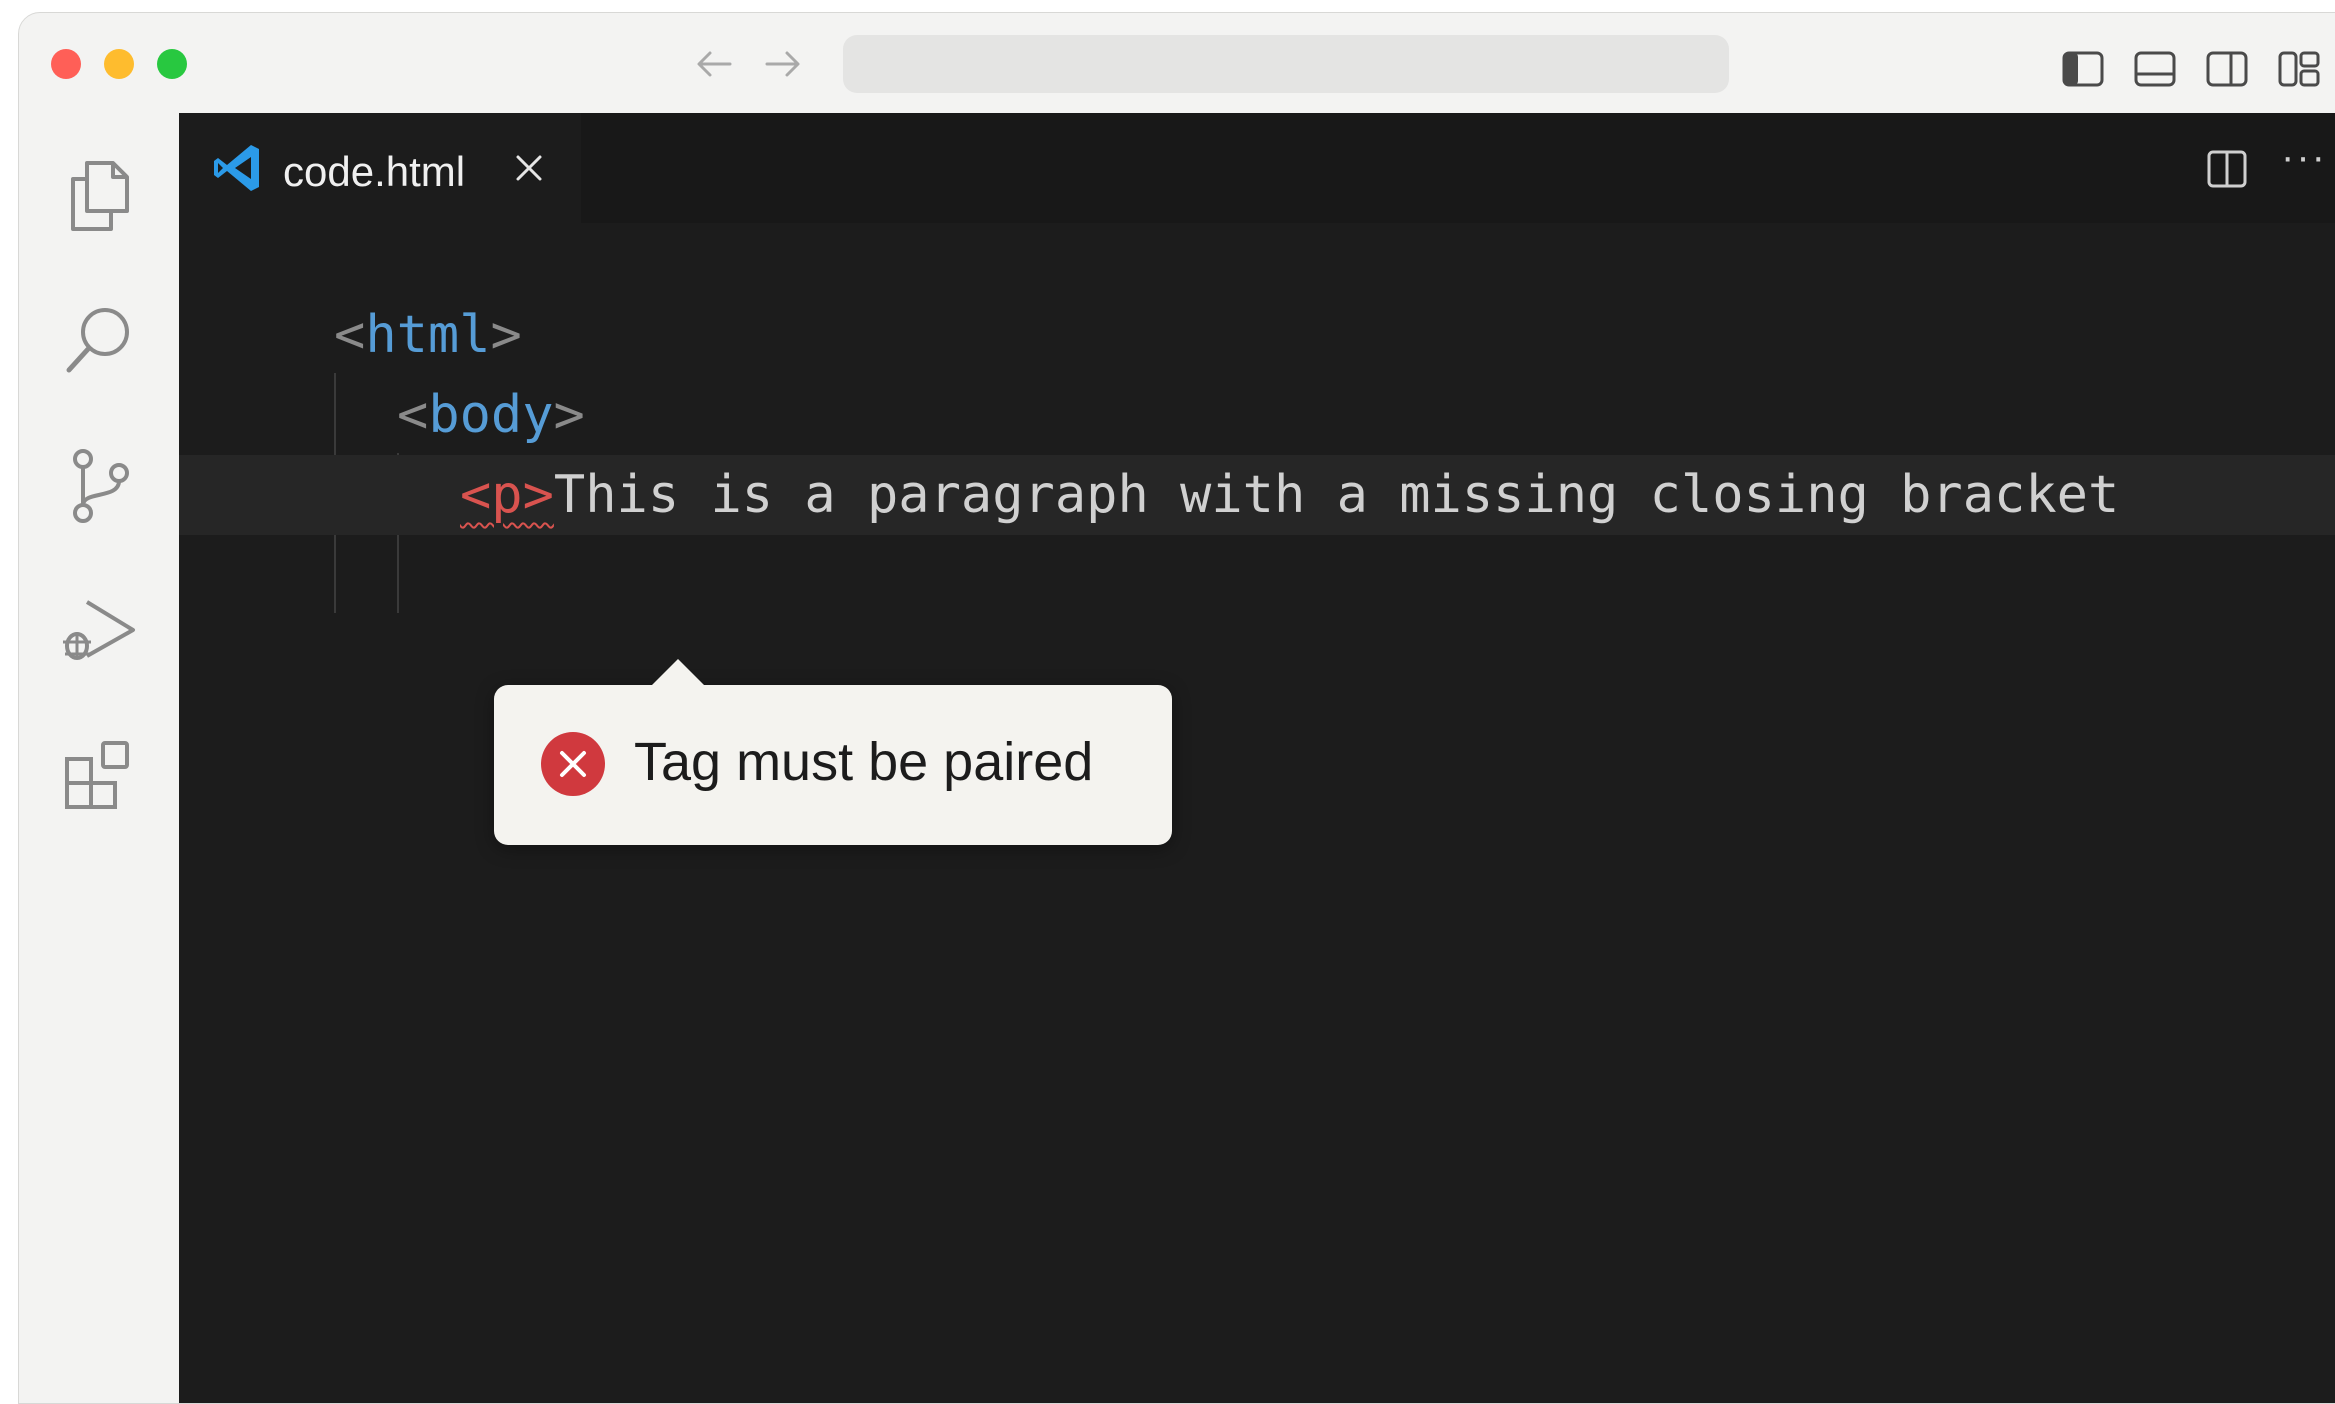  I want to click on activity-bar, so click(99, 758).